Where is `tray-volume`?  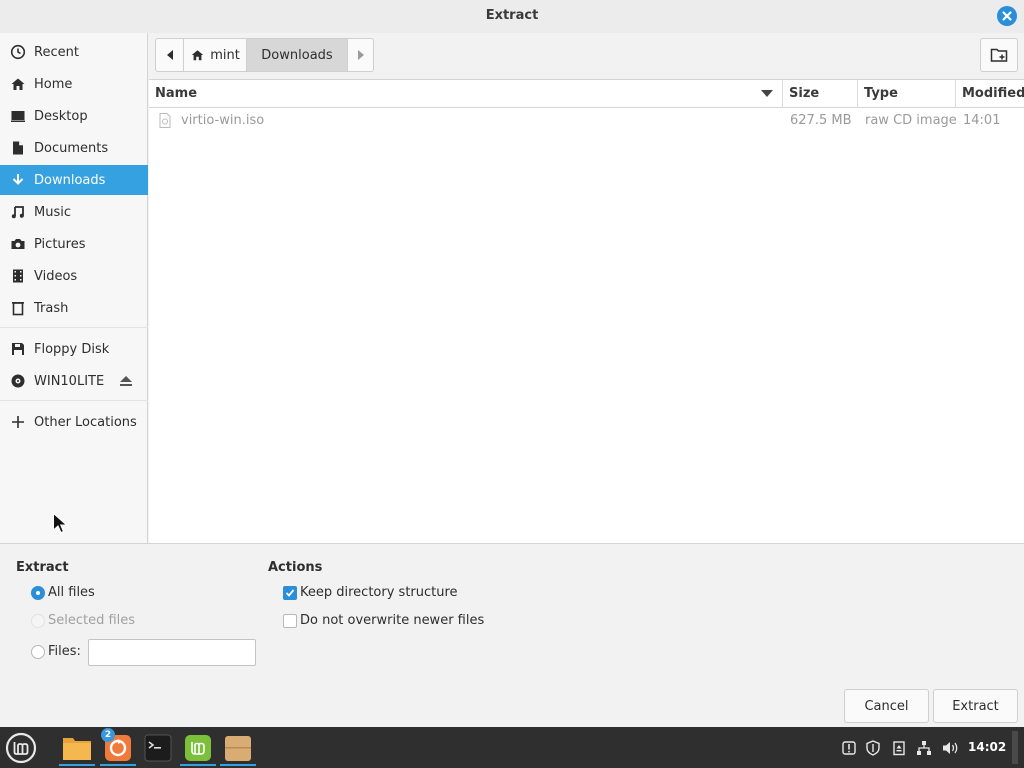 tray-volume is located at coordinates (951, 747).